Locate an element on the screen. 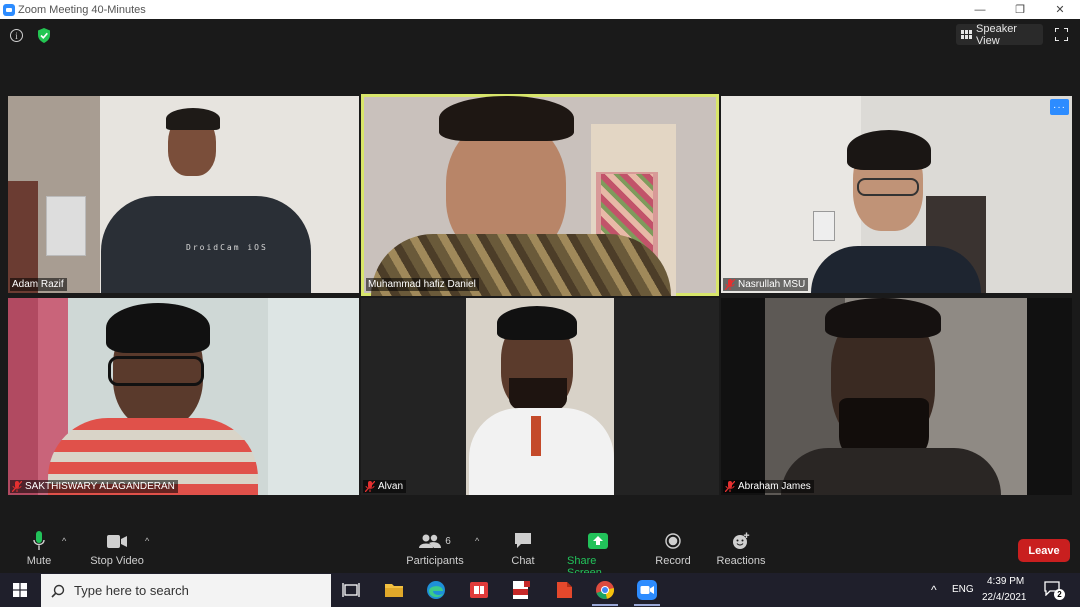 The image size is (1080, 607). record-label: Record is located at coordinates (673, 561).